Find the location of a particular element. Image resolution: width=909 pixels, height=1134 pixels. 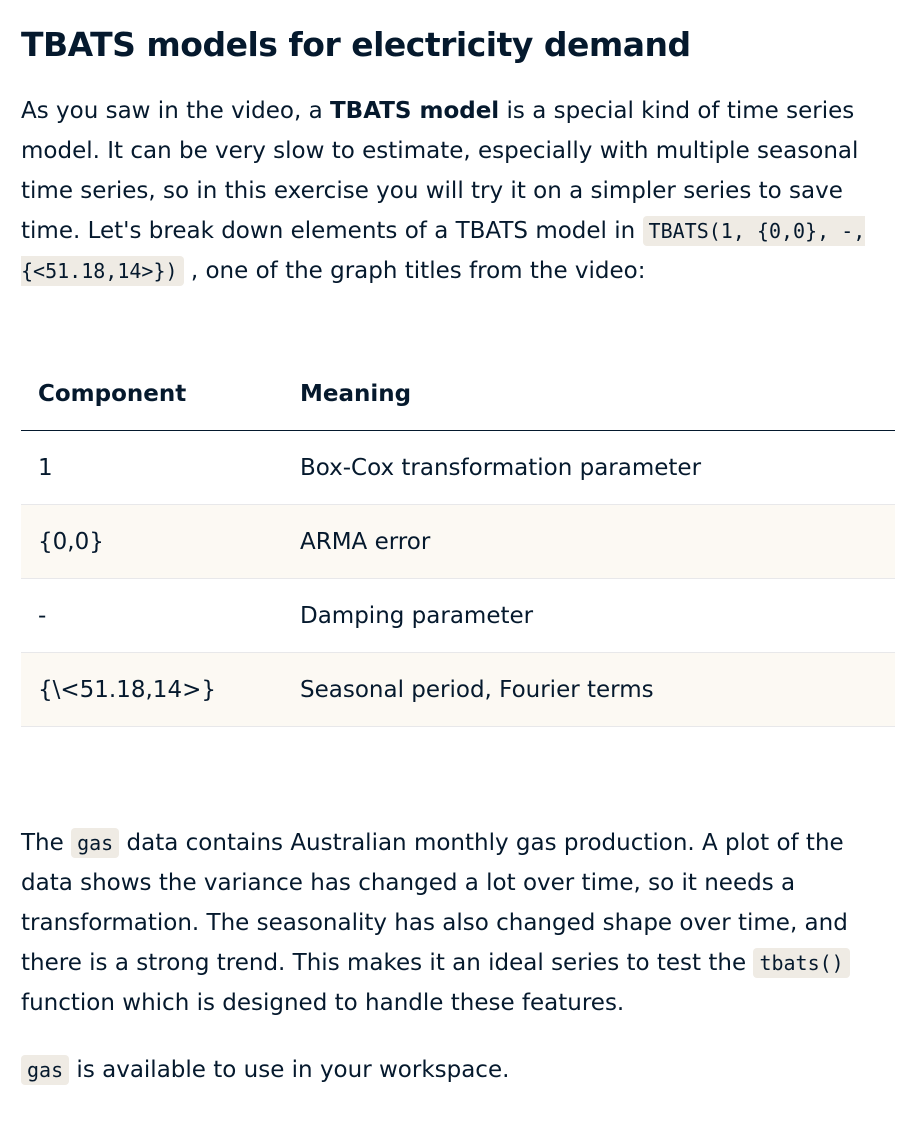

cell-meaning: ARMA error is located at coordinates (589, 541).